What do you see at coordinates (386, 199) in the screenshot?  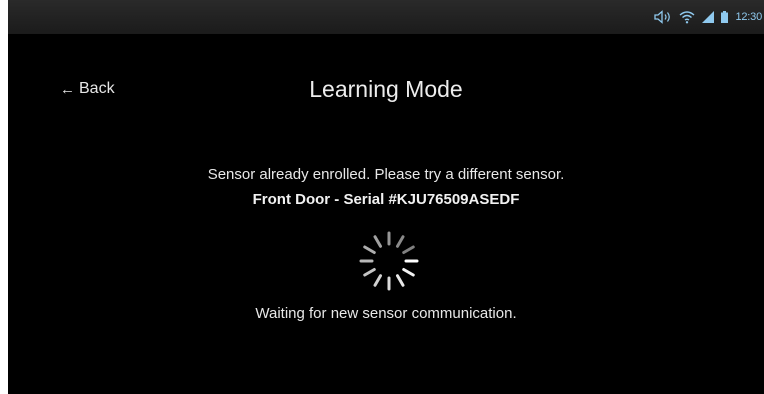 I see `sensor-info: Front Door - Serial #KJU76509ASEDF` at bounding box center [386, 199].